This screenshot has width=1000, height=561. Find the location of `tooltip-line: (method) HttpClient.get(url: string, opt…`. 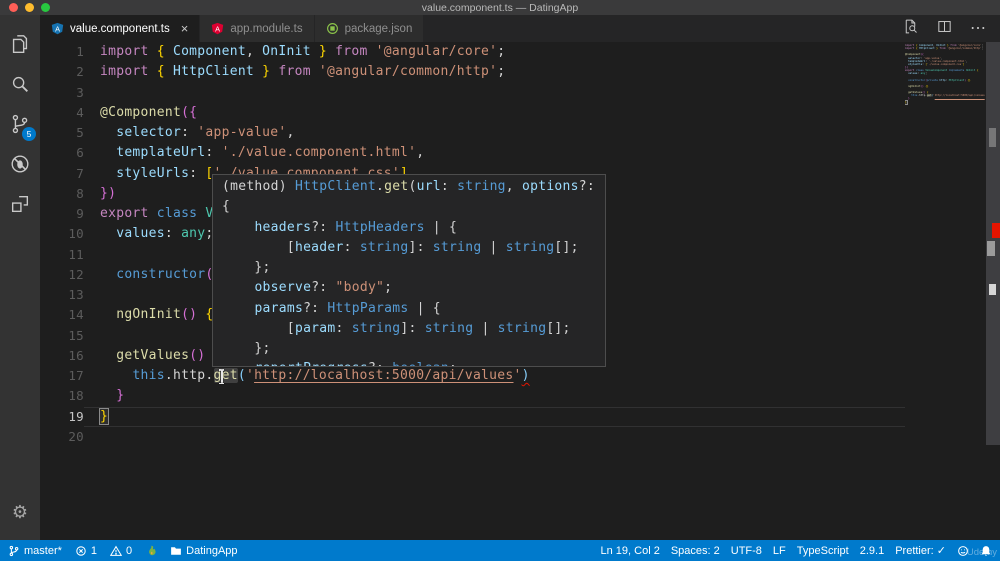

tooltip-line: (method) HttpClient.get(url: string, opt… is located at coordinates (413, 187).